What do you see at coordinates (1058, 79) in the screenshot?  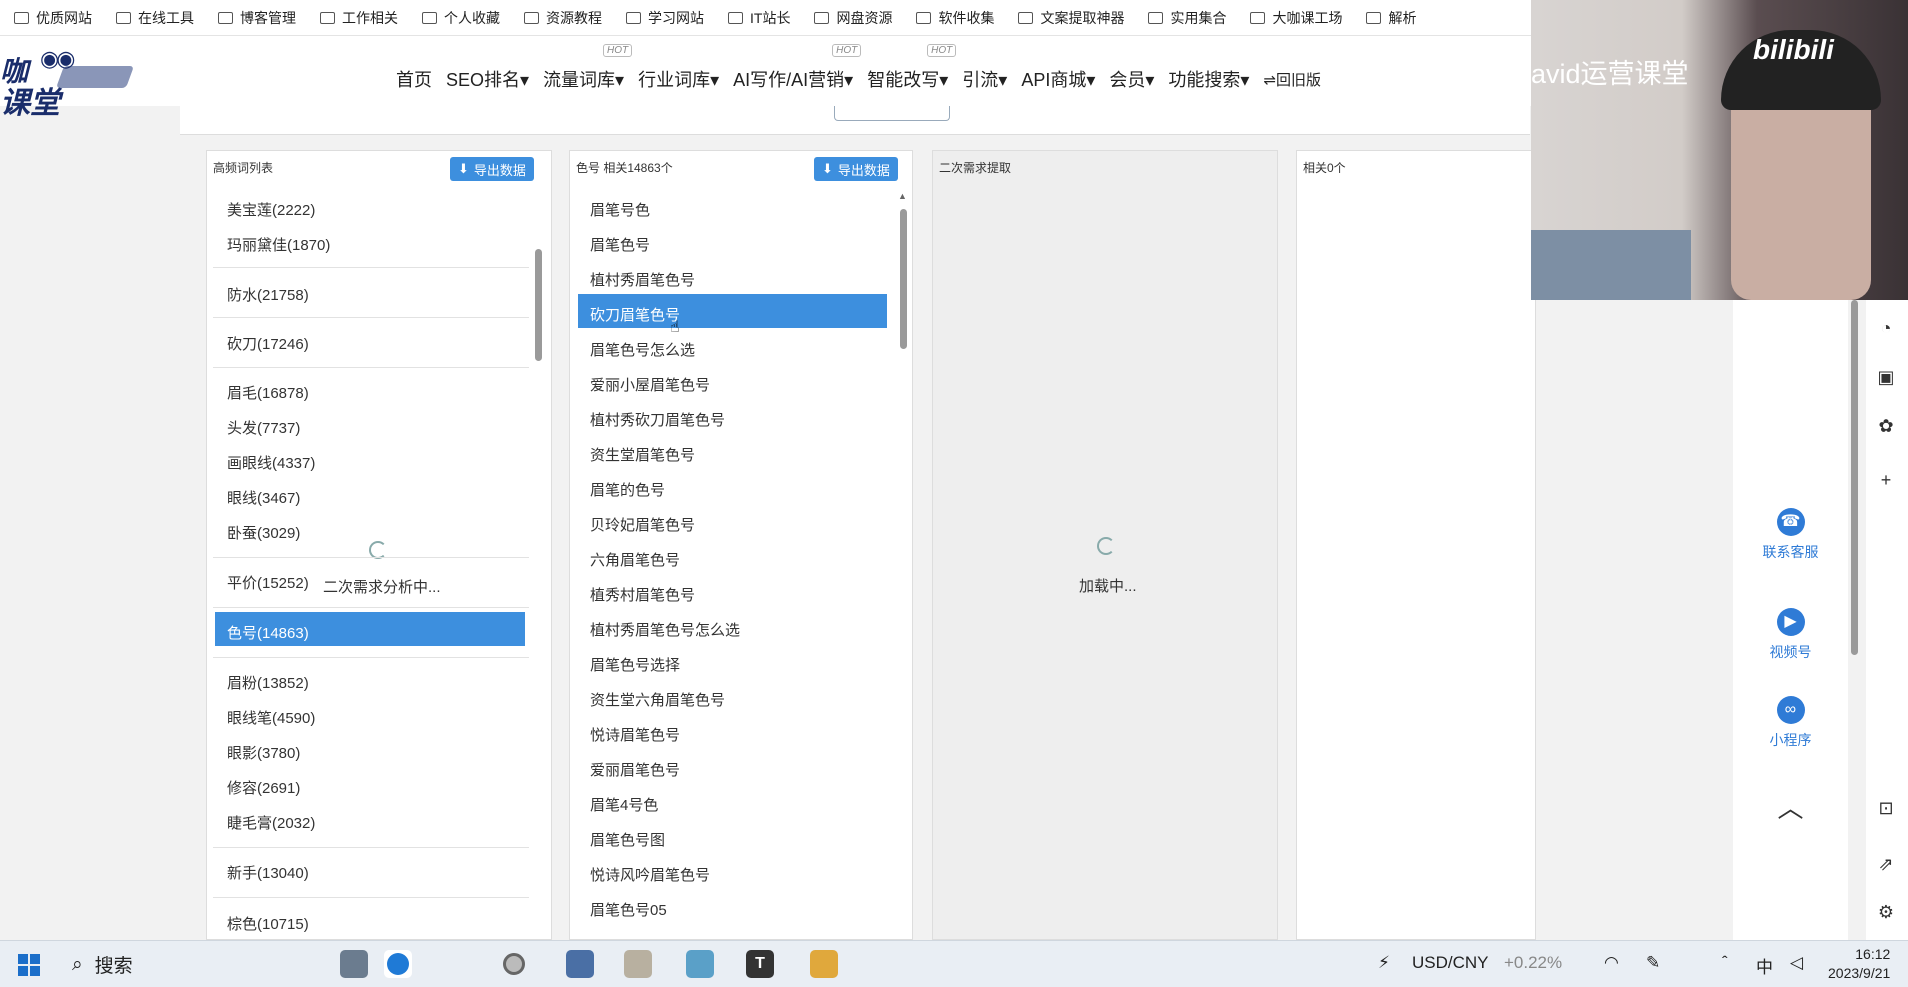 I see `nav-api-store: API商城▾` at bounding box center [1058, 79].